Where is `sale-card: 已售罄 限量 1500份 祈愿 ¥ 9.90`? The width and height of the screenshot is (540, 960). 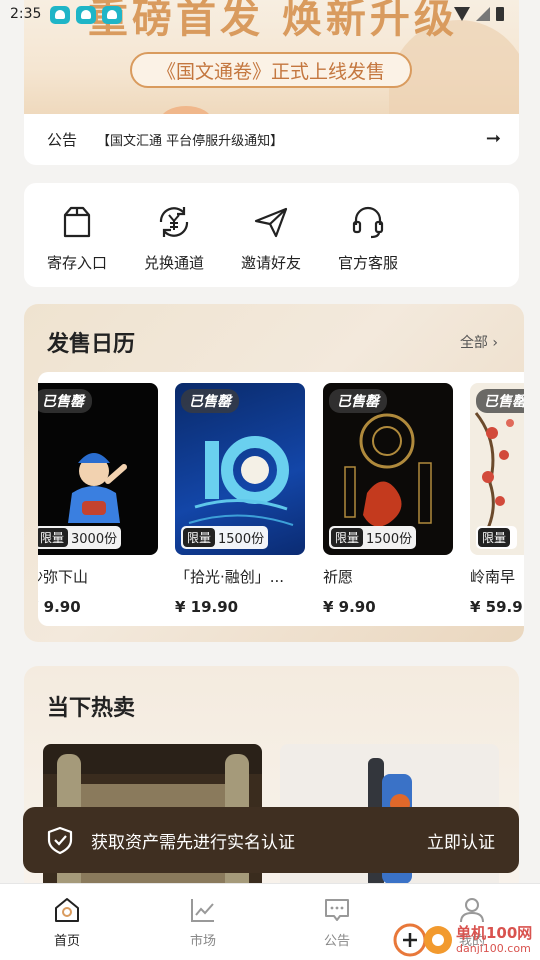
sale-card: 已售罄 限量 1500份 祈愿 ¥ 9.90 is located at coordinates (388, 499).